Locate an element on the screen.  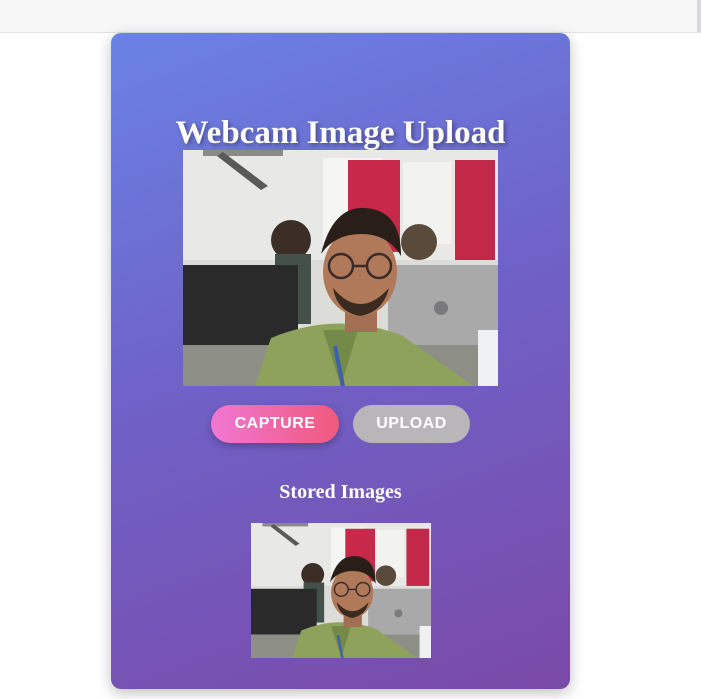
stored-images-heading: Stored Images is located at coordinates (340, 492).